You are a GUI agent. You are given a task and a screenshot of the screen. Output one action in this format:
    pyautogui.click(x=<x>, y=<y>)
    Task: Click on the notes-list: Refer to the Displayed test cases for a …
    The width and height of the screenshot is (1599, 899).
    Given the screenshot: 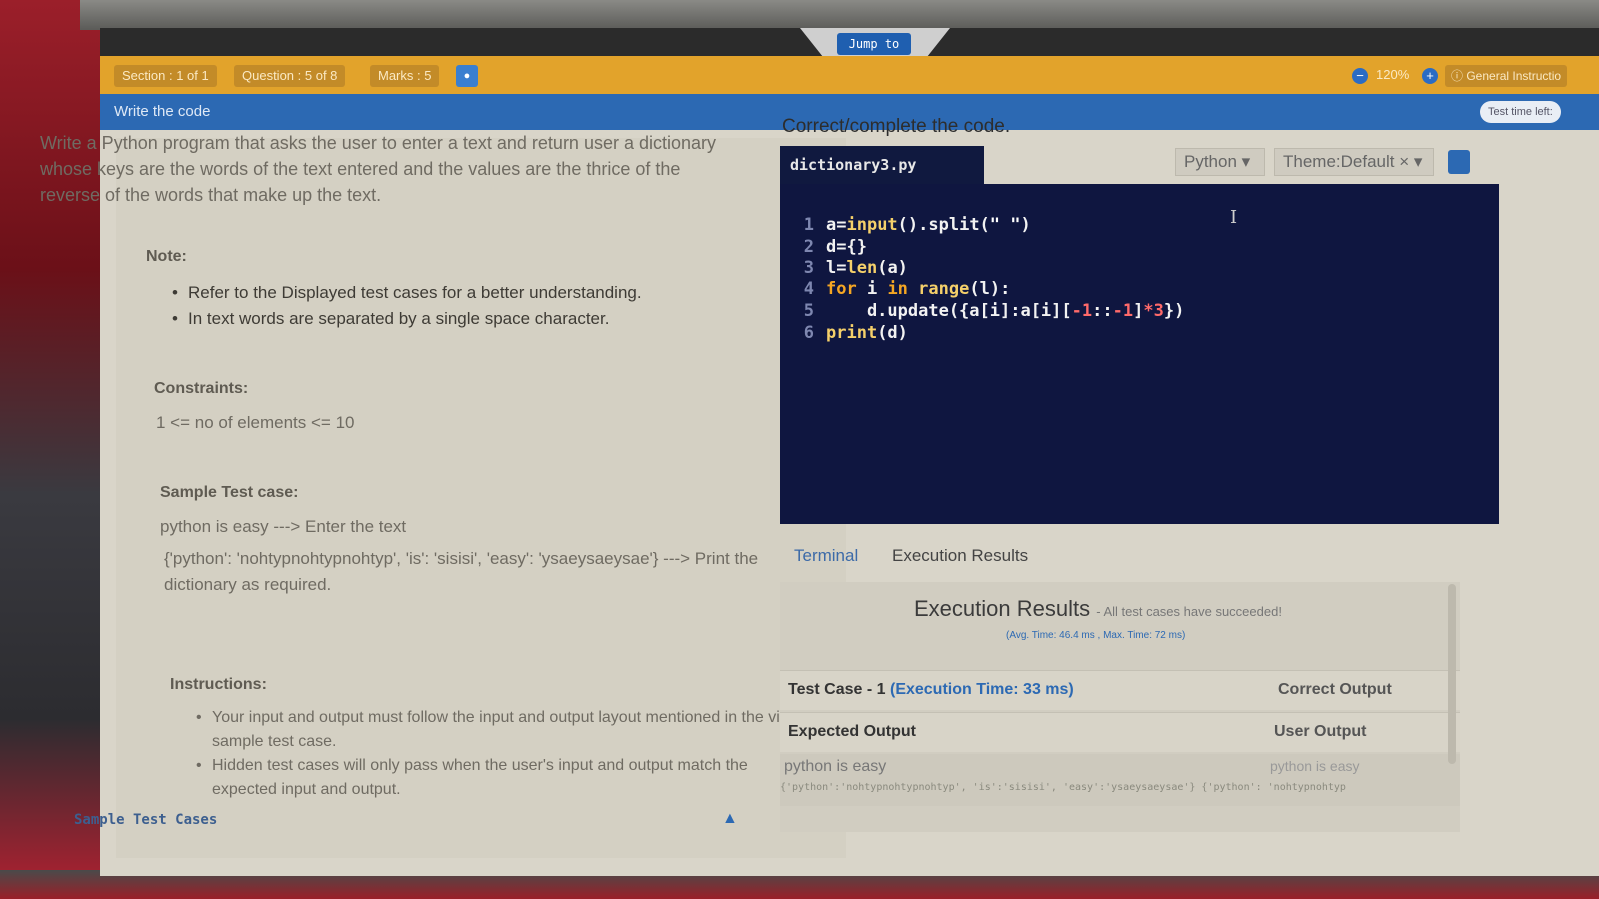 What is the action you would take?
    pyautogui.click(x=482, y=306)
    